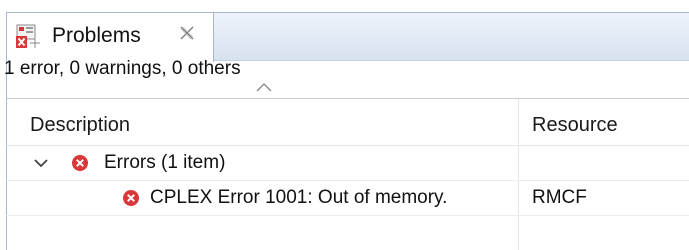  What do you see at coordinates (559, 197) in the screenshot?
I see `problem-resource: RMCF` at bounding box center [559, 197].